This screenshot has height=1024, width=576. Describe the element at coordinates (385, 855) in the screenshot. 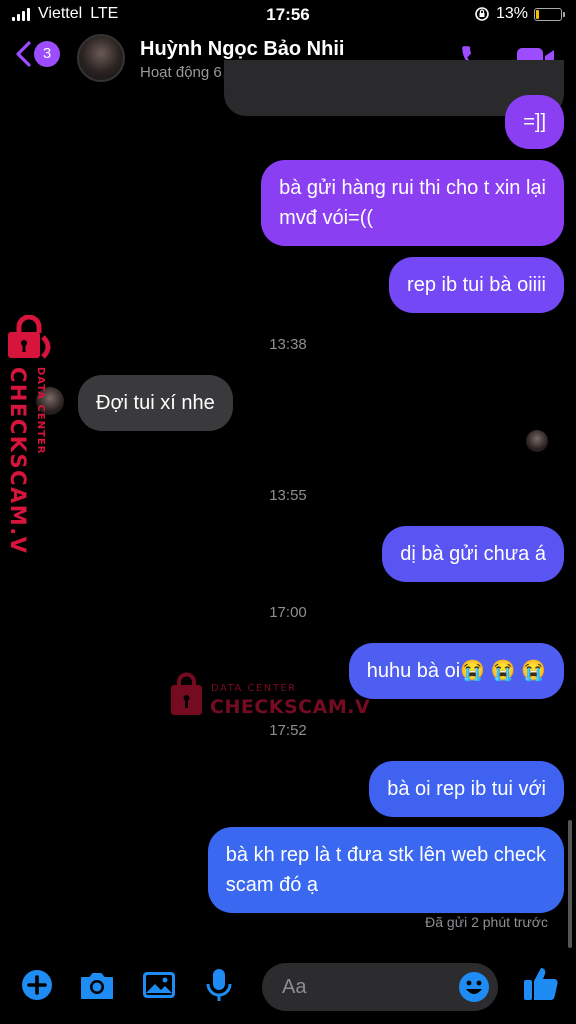

I see `message-text-line: bà kh rep là t đưa stk lên web check` at that location.